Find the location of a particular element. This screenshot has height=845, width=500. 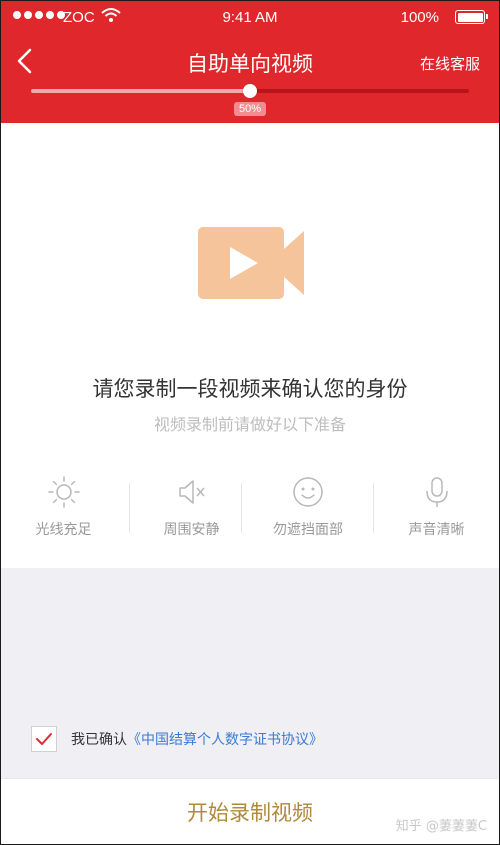

header: ZOC 9:41 AM 100% 自助单向视频 在线客服 50% is located at coordinates (250, 62).